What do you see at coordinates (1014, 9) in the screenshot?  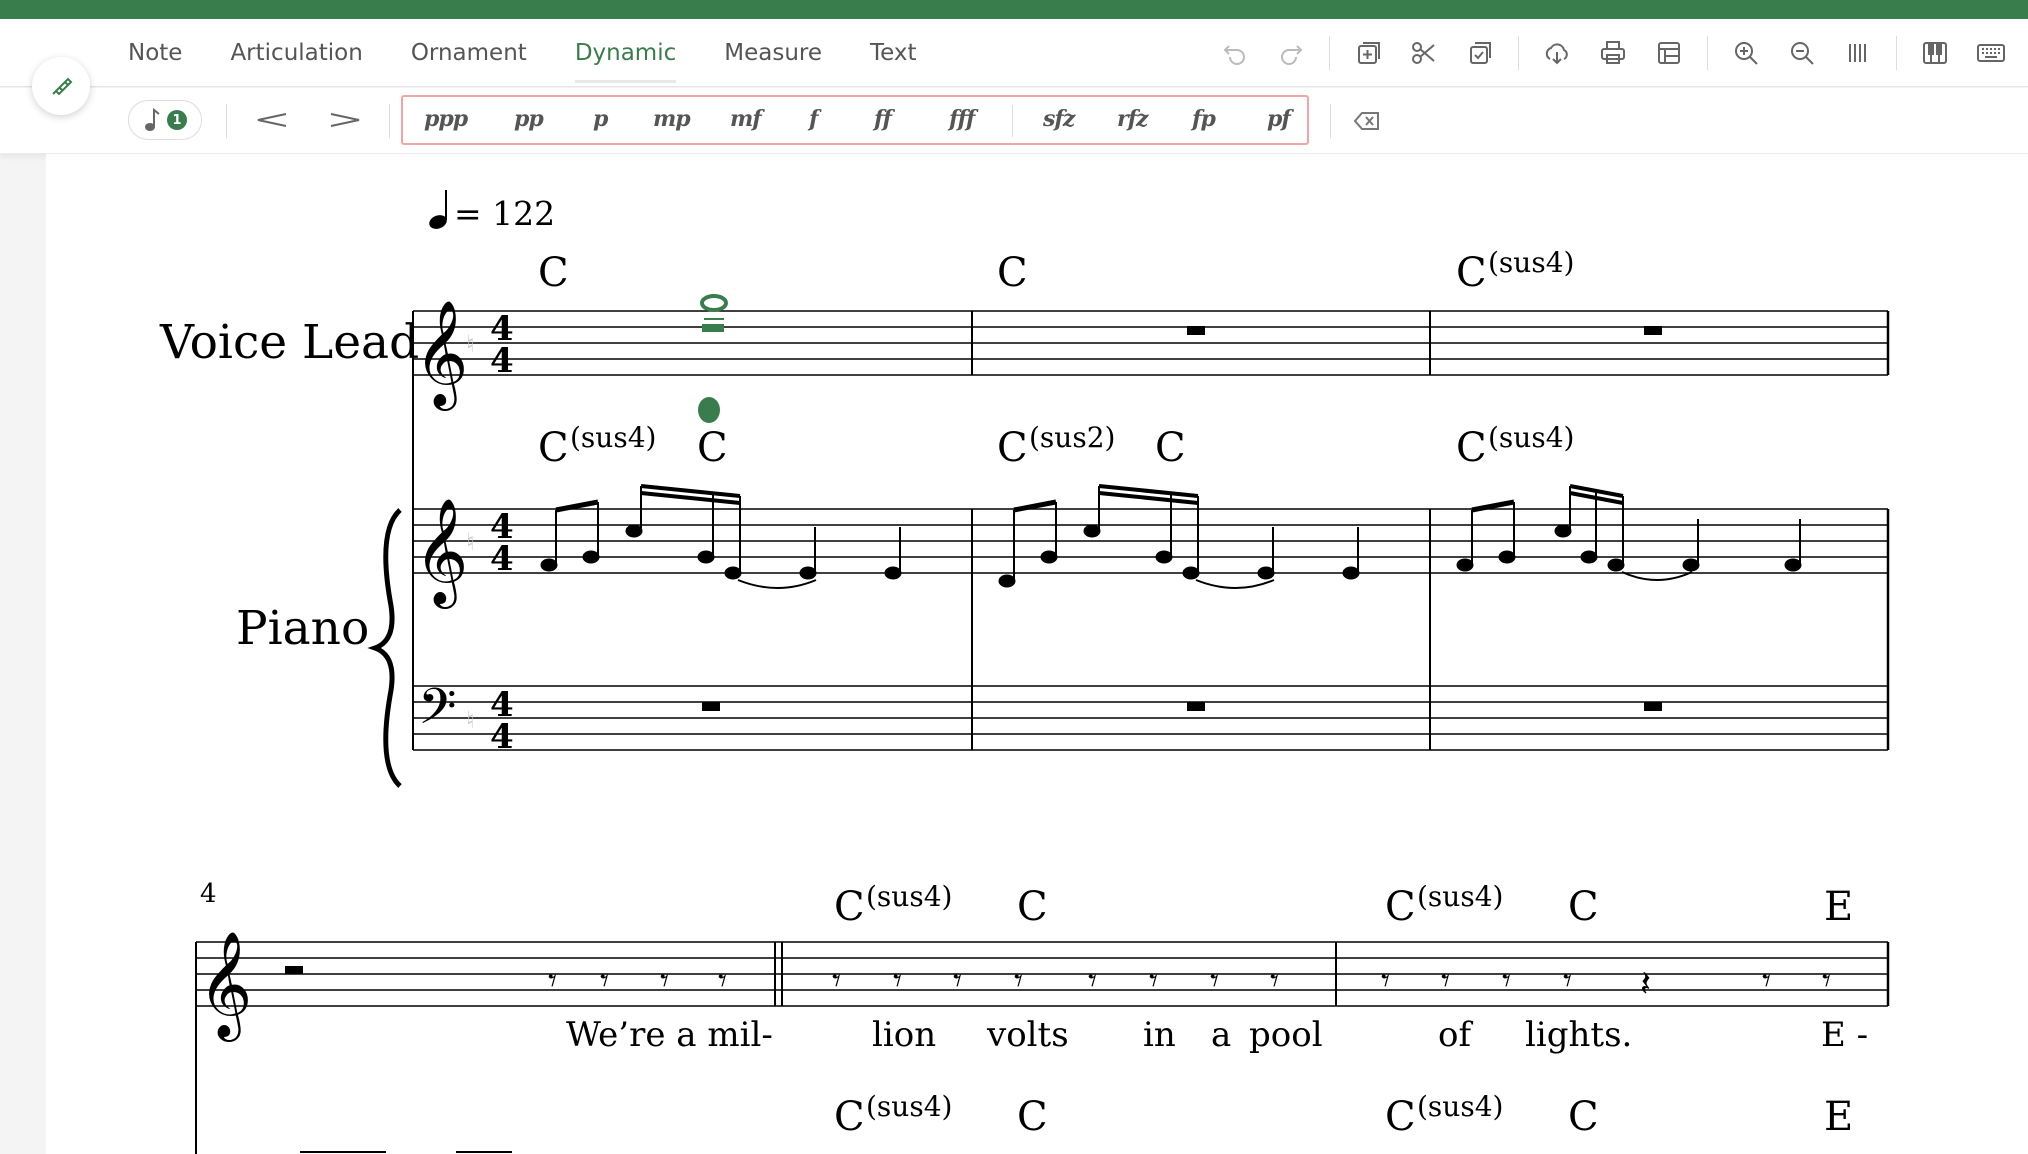 I see `top-accent-bar` at bounding box center [1014, 9].